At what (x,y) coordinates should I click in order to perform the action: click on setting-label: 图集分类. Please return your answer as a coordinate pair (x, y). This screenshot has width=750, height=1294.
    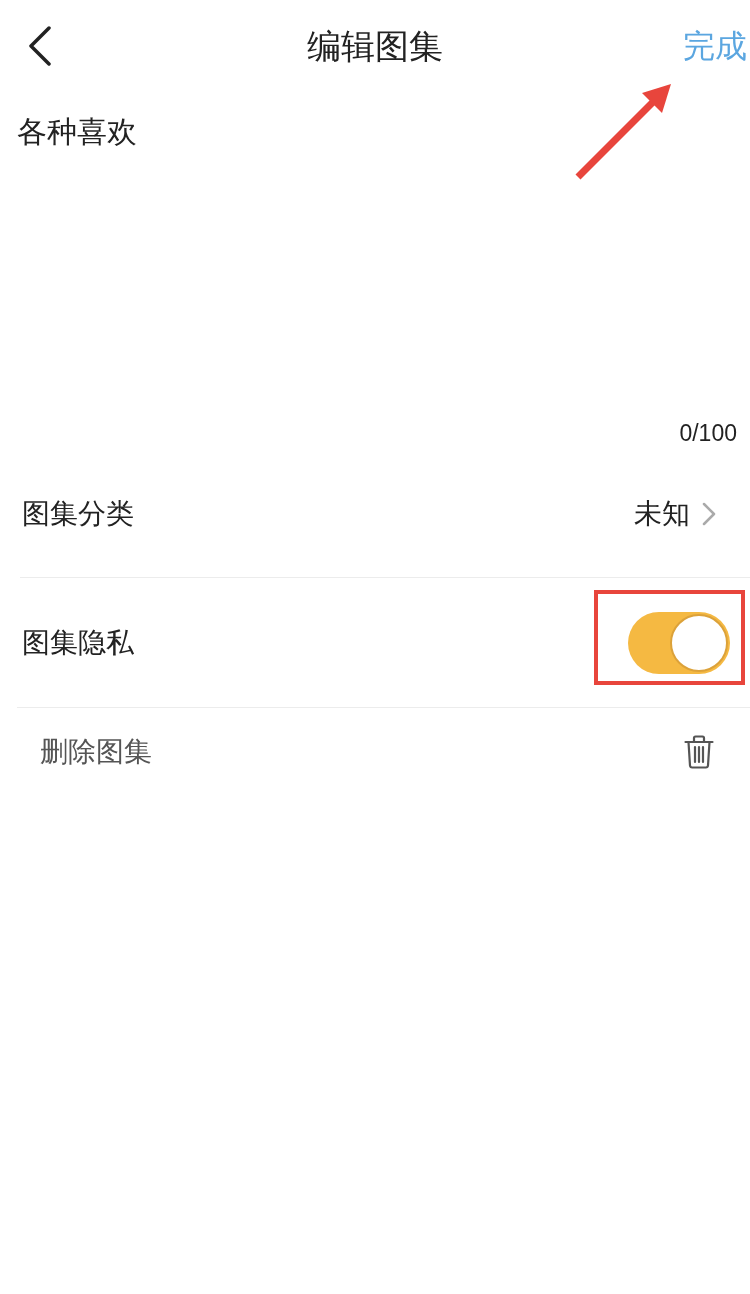
    Looking at the image, I should click on (78, 513).